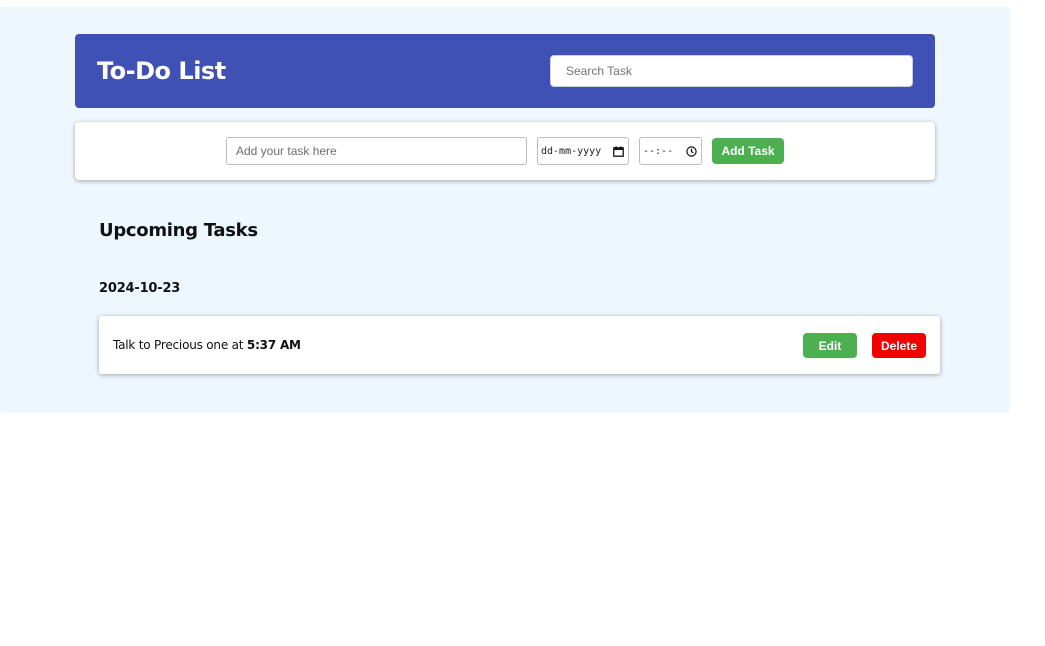 This screenshot has height=646, width=1045. I want to click on upcoming-tasks-title: Upcoming Tasks, so click(178, 230).